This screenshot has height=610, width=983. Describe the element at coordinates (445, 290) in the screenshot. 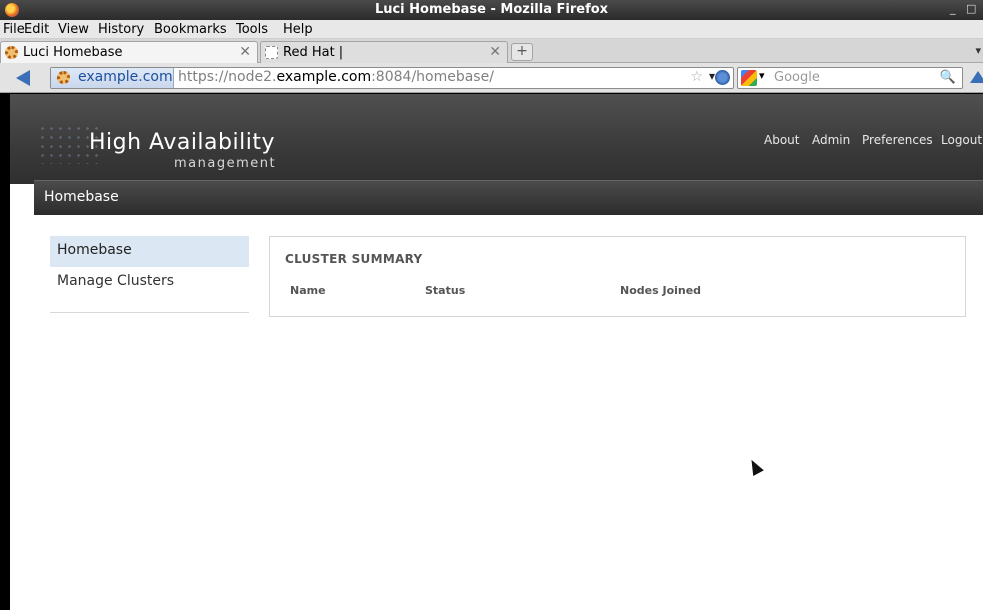

I see `column-header-status: Status` at that location.